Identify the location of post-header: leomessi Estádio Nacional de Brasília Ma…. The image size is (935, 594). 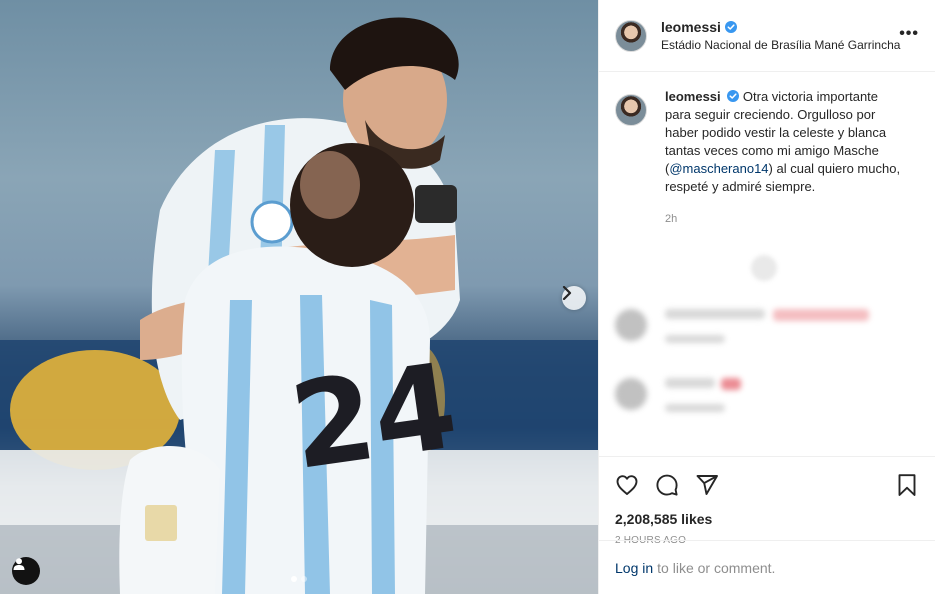
(767, 36).